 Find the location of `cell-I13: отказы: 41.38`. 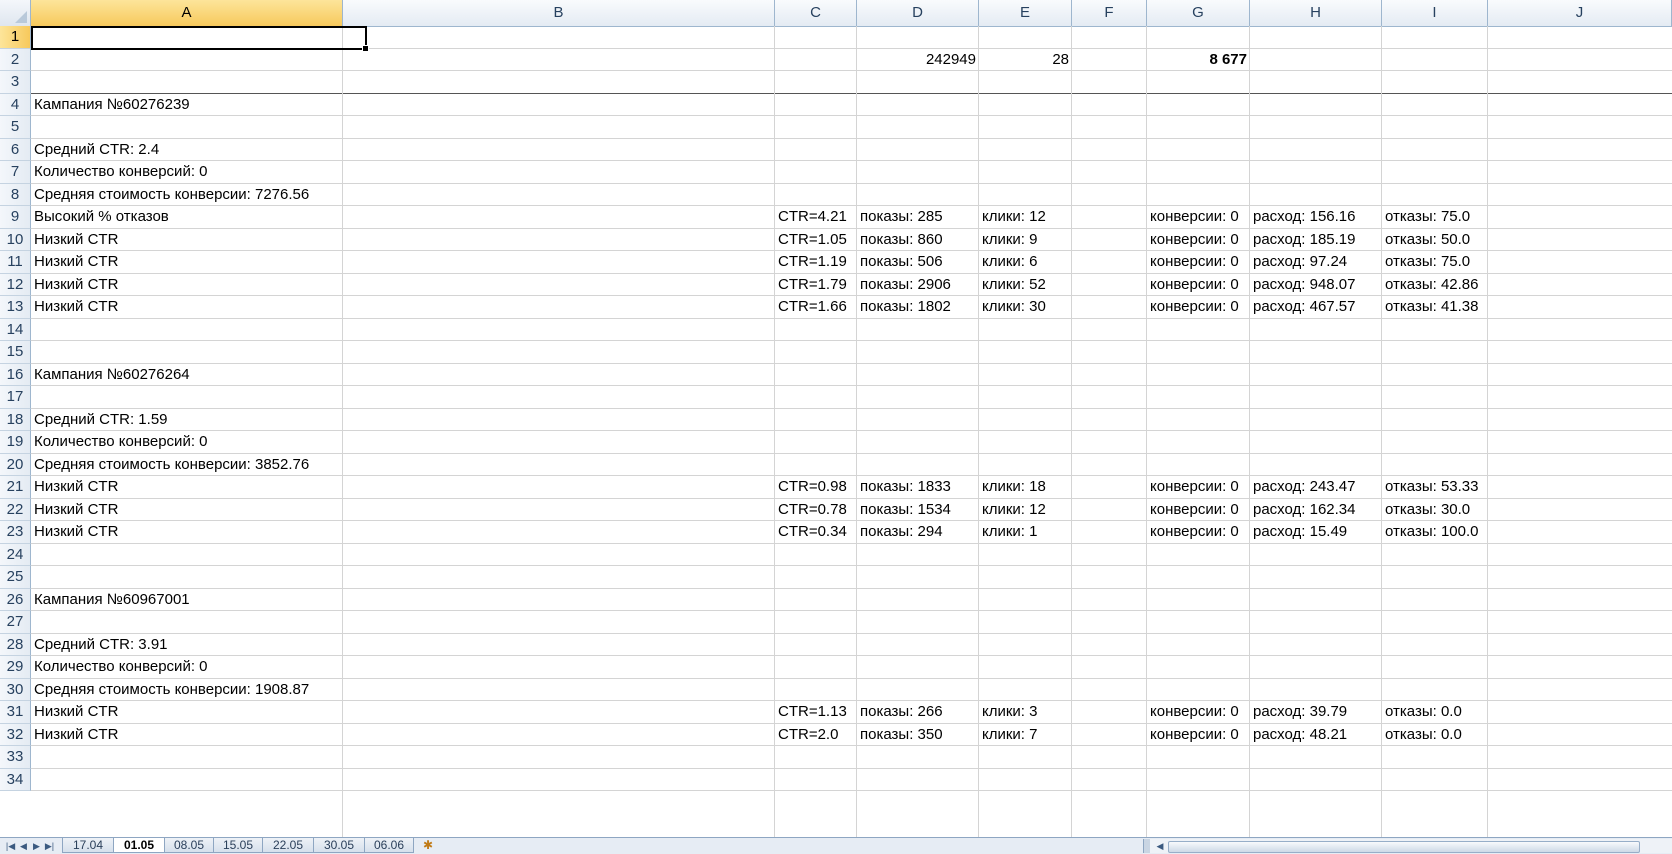

cell-I13: отказы: 41.38 is located at coordinates (1435, 307).